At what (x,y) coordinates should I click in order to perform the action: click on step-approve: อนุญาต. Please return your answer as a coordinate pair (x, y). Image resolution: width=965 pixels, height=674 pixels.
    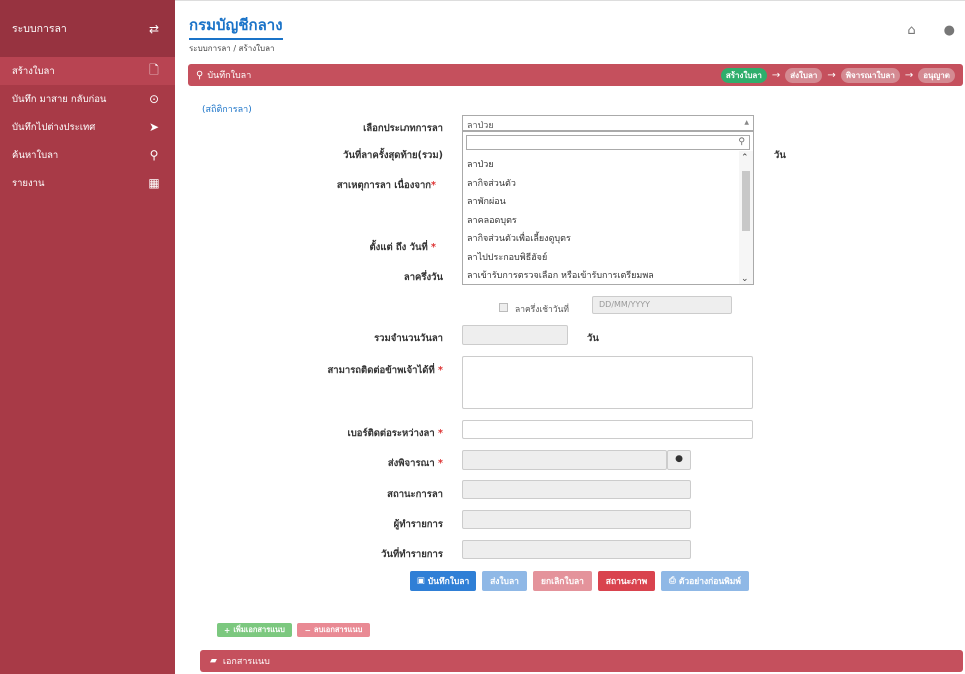
    Looking at the image, I should click on (936, 75).